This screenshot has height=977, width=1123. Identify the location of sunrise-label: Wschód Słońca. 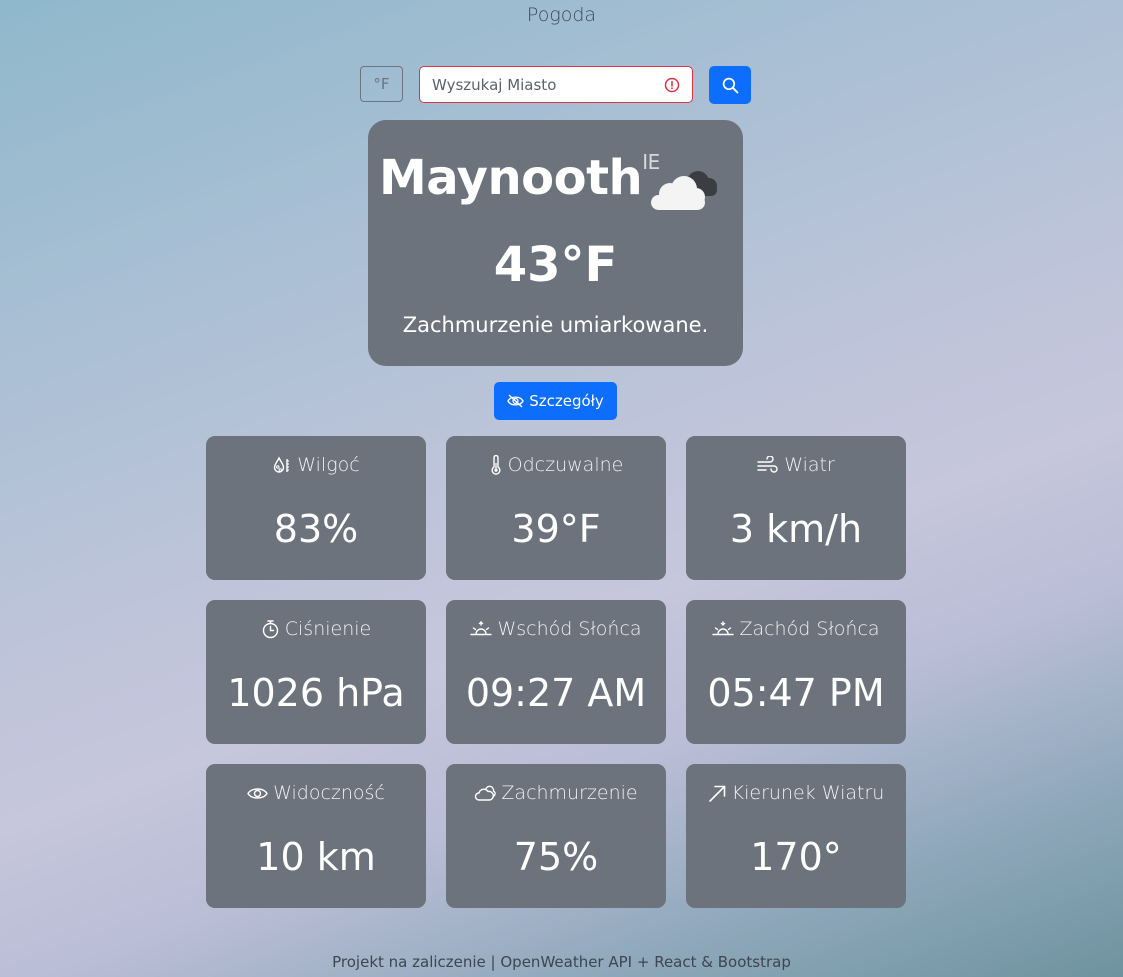
(569, 629).